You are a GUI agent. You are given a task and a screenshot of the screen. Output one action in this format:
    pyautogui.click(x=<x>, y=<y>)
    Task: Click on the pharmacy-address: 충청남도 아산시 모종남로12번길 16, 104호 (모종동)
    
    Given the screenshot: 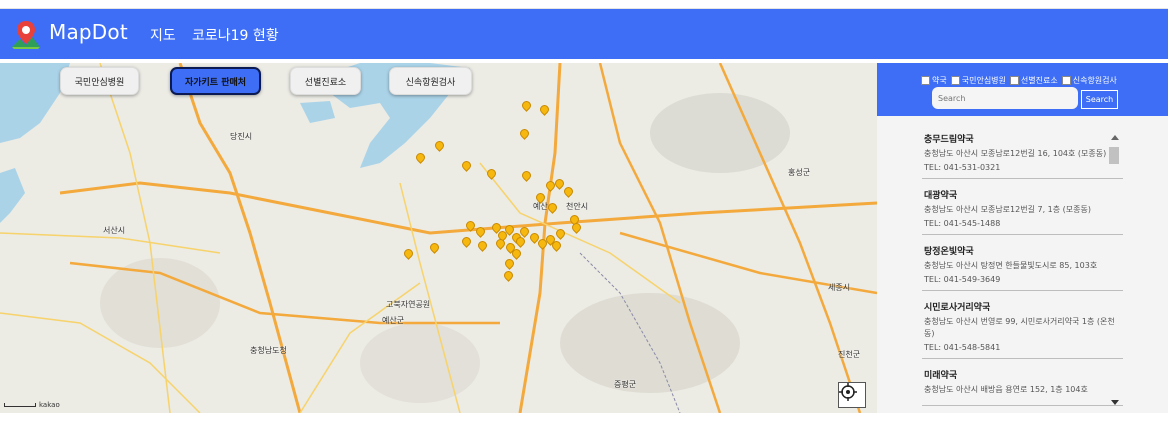 What is the action you would take?
    pyautogui.click(x=1015, y=153)
    